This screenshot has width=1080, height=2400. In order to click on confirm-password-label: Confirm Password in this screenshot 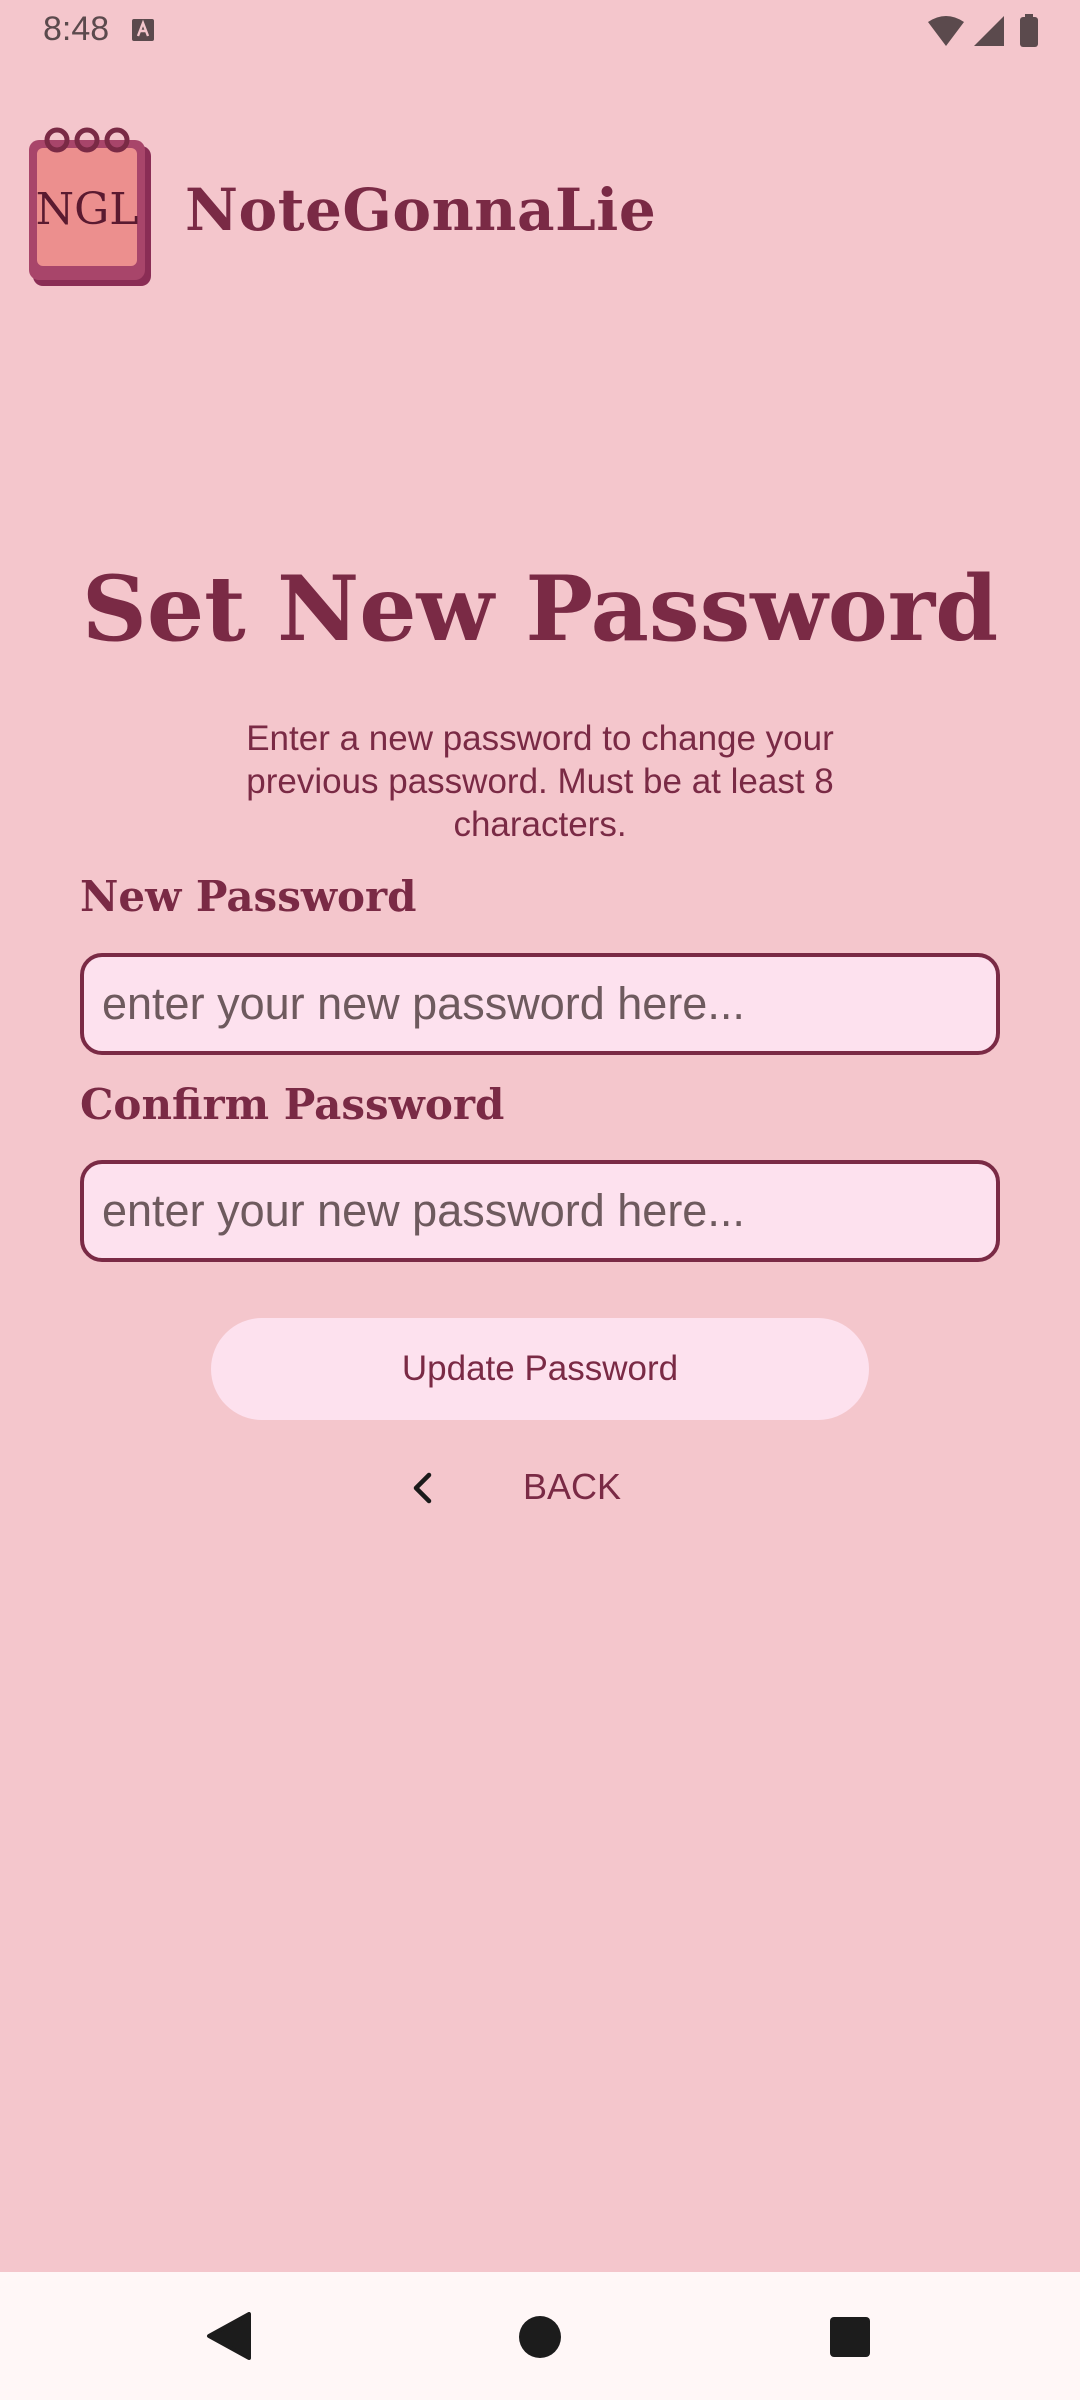, I will do `click(292, 1104)`.